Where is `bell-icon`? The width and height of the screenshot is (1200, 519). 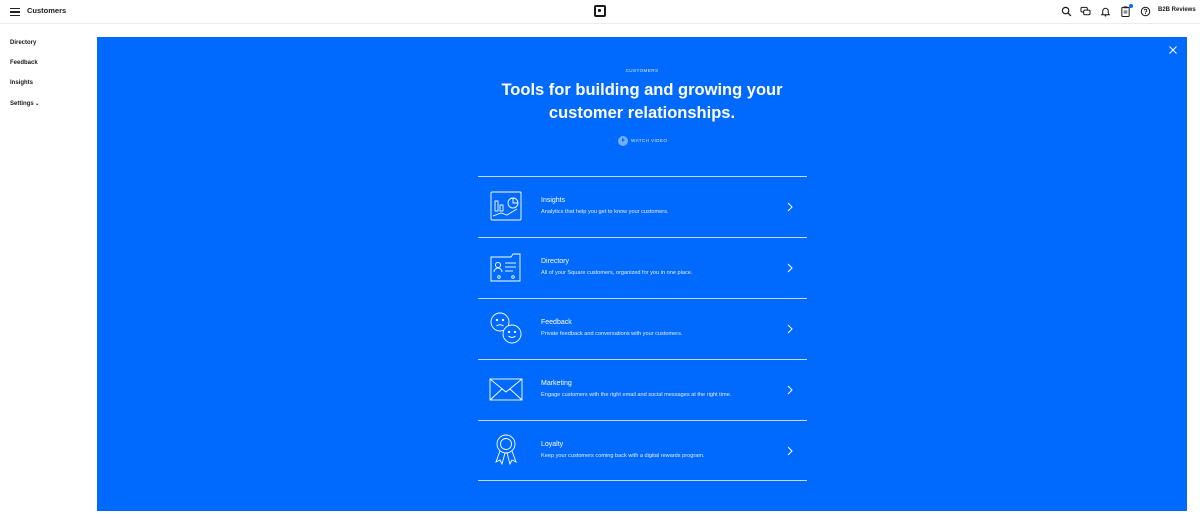 bell-icon is located at coordinates (1105, 11).